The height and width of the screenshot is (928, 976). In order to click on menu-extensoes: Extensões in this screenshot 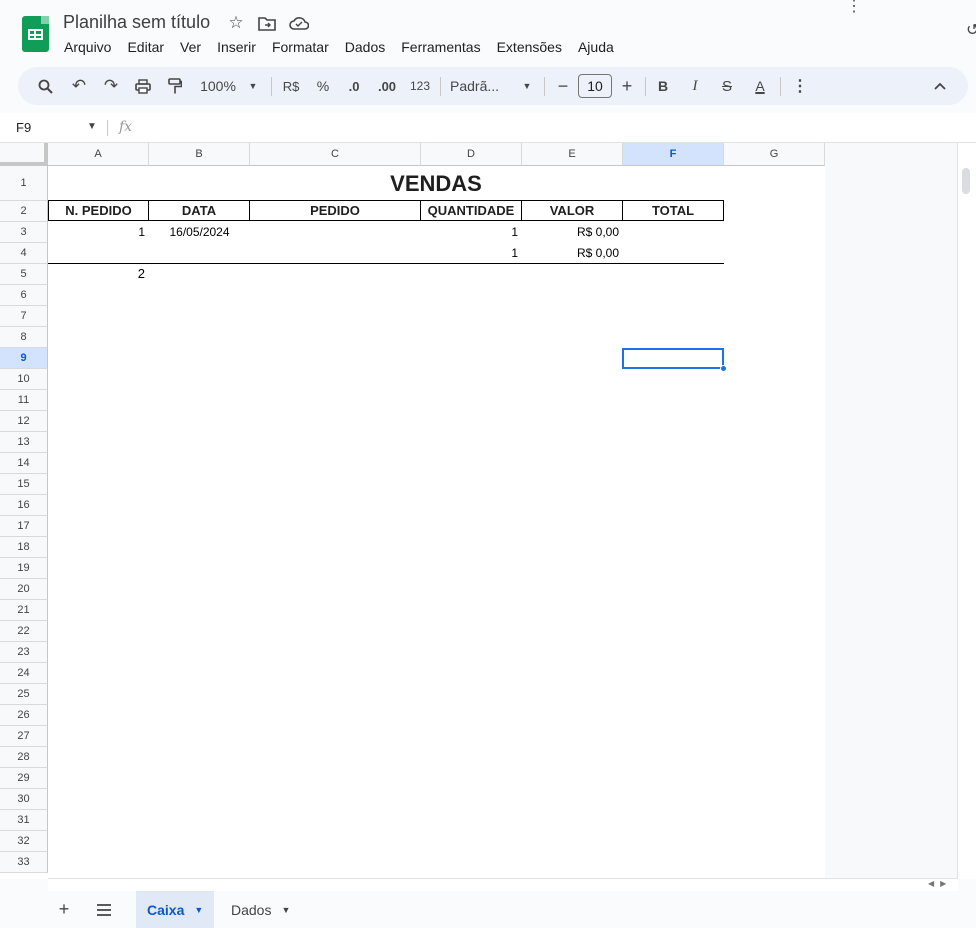, I will do `click(529, 47)`.